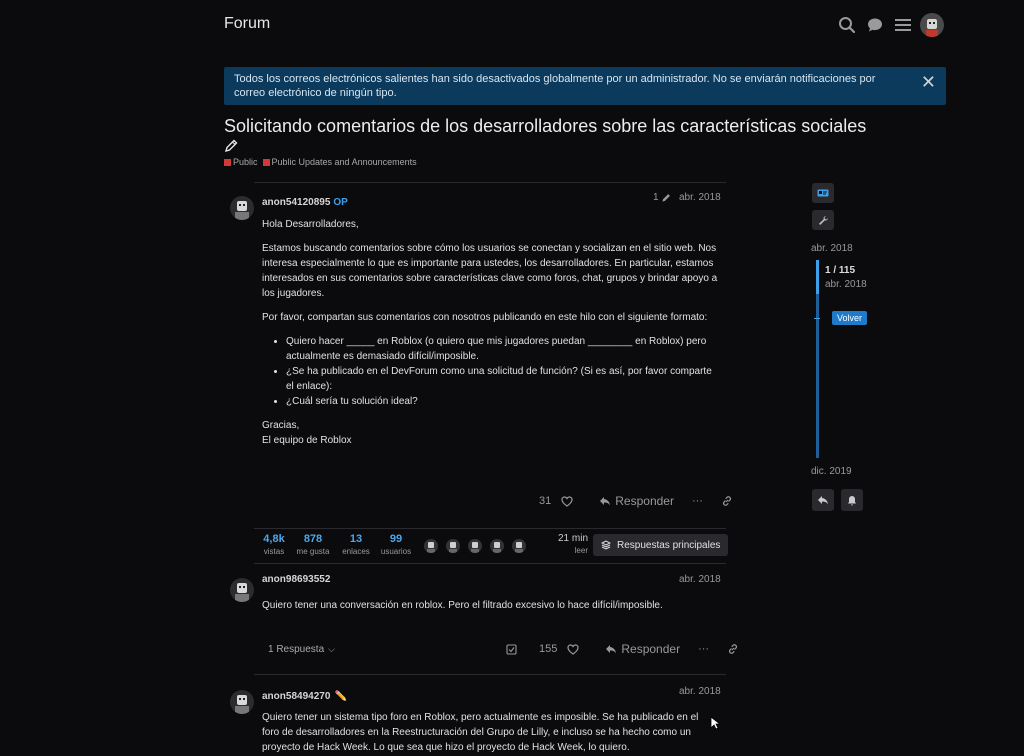  I want to click on timeline-end-date: dic. 2019, so click(831, 471).